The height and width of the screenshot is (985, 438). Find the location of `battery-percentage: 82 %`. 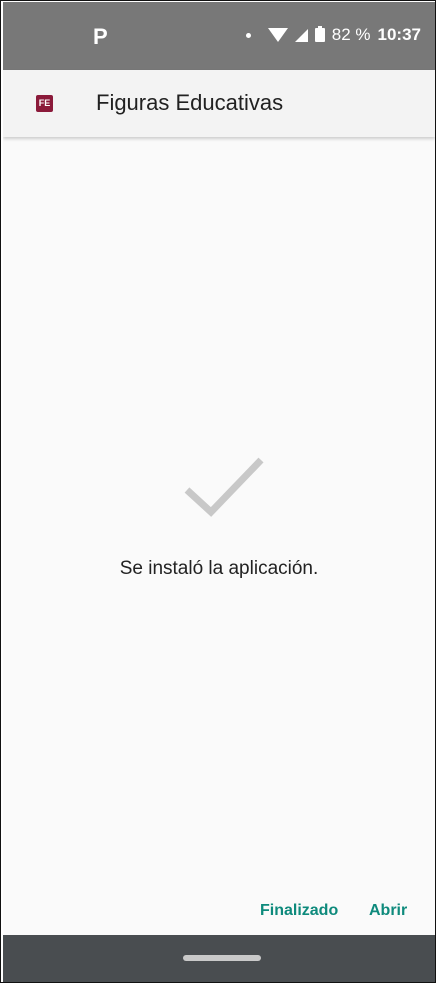

battery-percentage: 82 % is located at coordinates (351, 34).